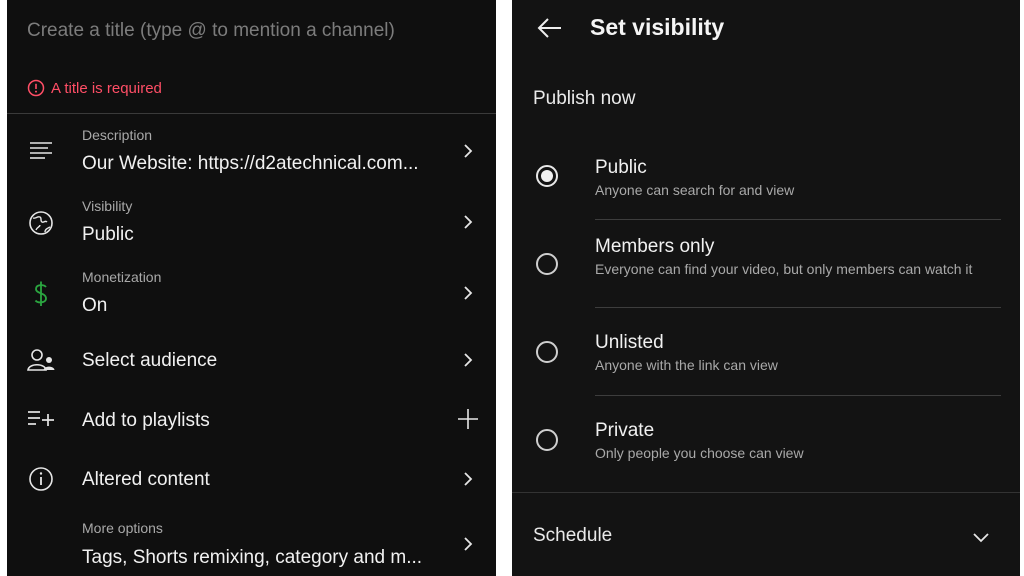  Describe the element at coordinates (146, 479) in the screenshot. I see `altered-content-label: Altered content` at that location.